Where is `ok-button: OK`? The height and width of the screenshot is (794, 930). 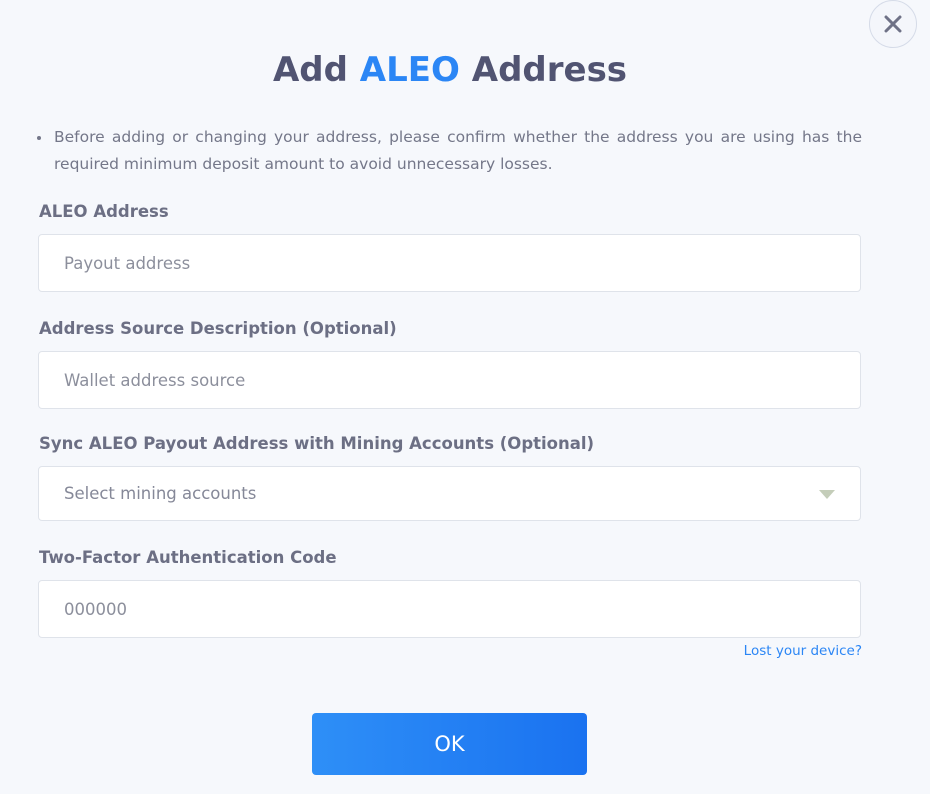 ok-button: OK is located at coordinates (449, 744).